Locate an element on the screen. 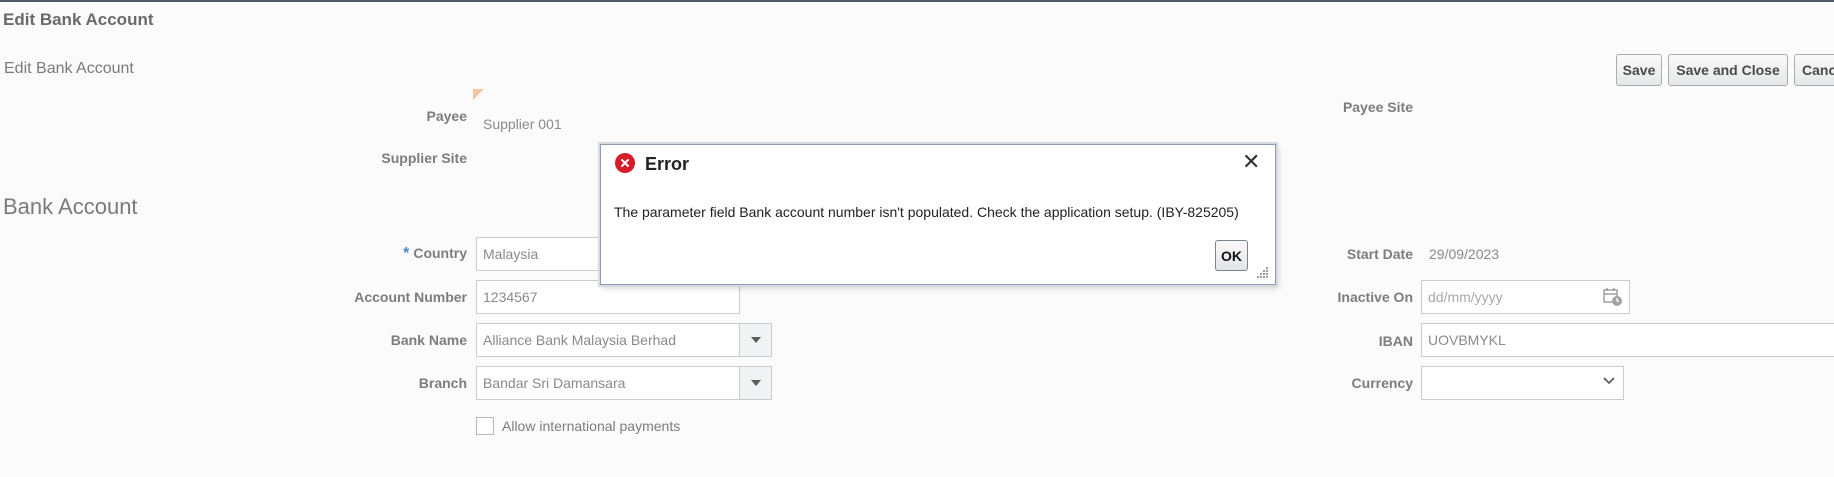 The image size is (1834, 477). ok-button: OK is located at coordinates (1231, 255).